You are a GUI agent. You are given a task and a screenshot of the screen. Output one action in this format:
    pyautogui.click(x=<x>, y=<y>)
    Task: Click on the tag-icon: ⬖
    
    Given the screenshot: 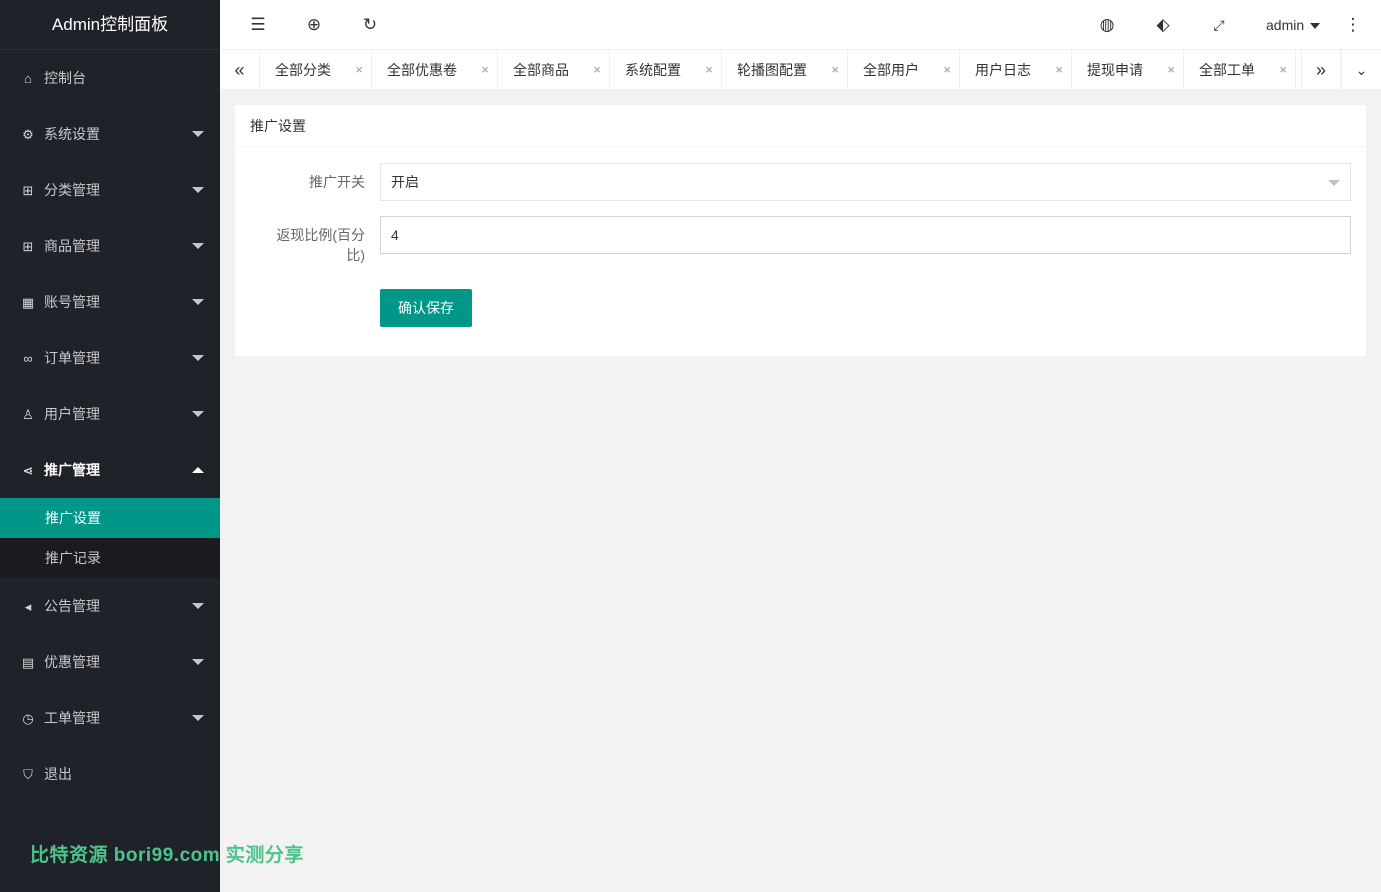 What is the action you would take?
    pyautogui.click(x=1163, y=25)
    